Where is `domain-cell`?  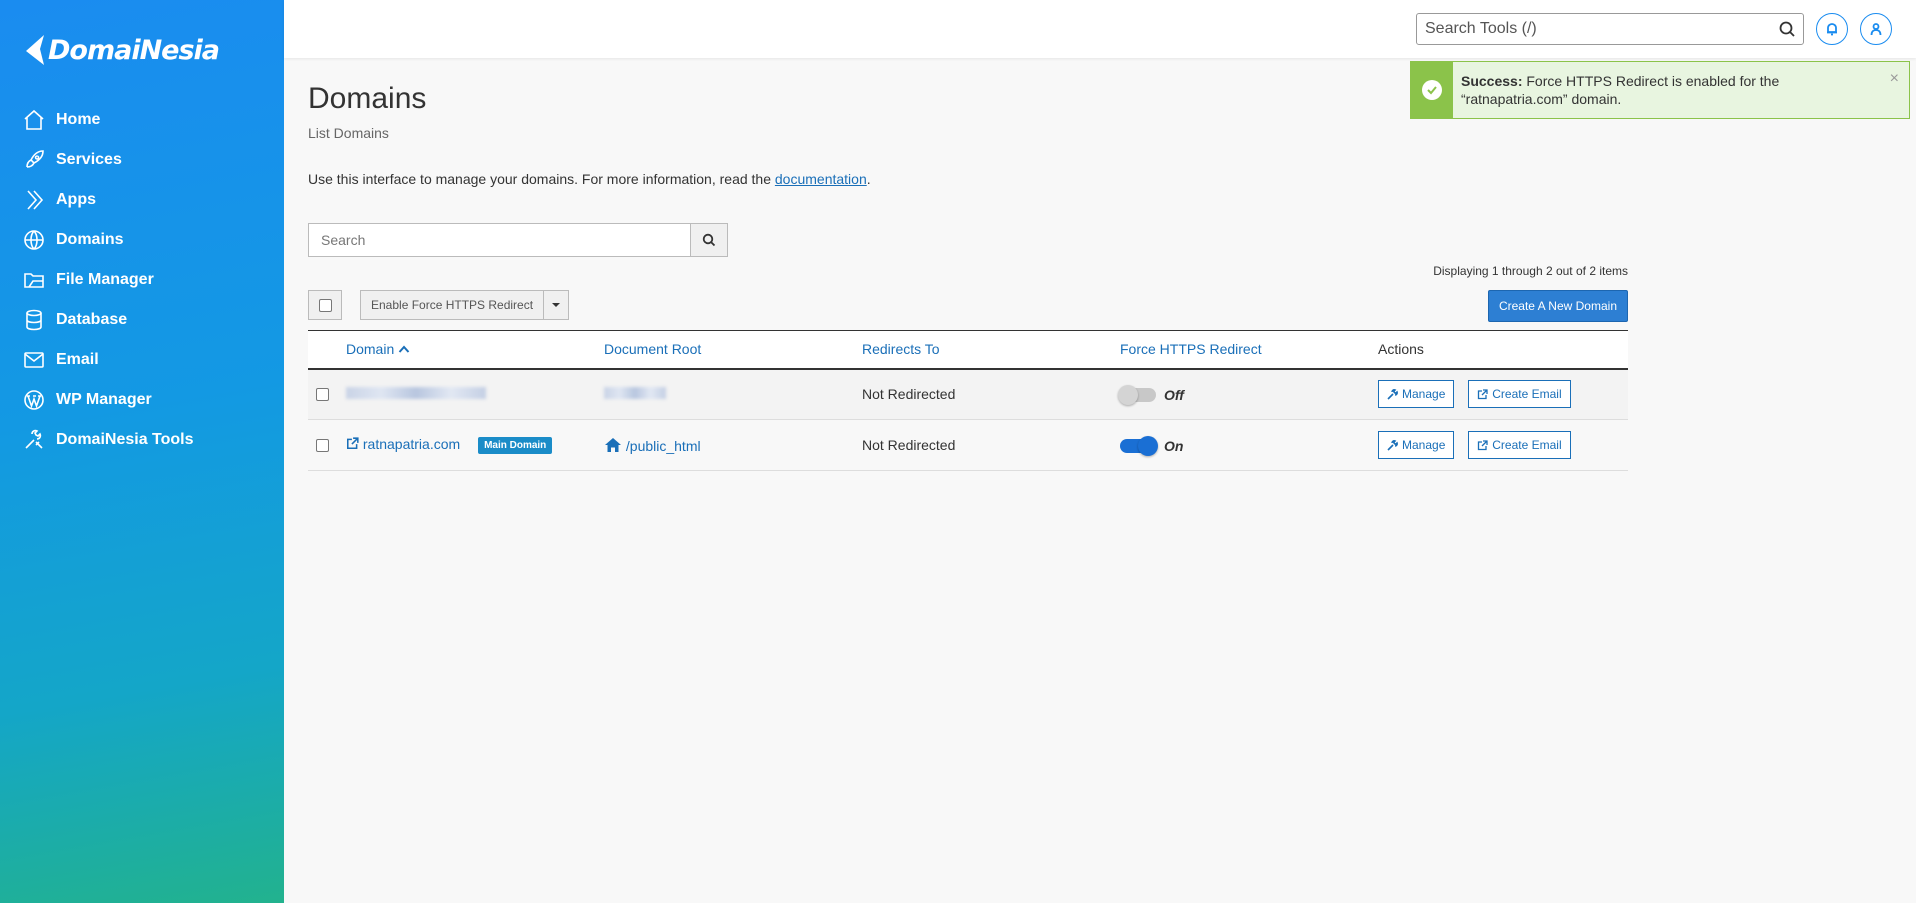
domain-cell is located at coordinates (475, 394).